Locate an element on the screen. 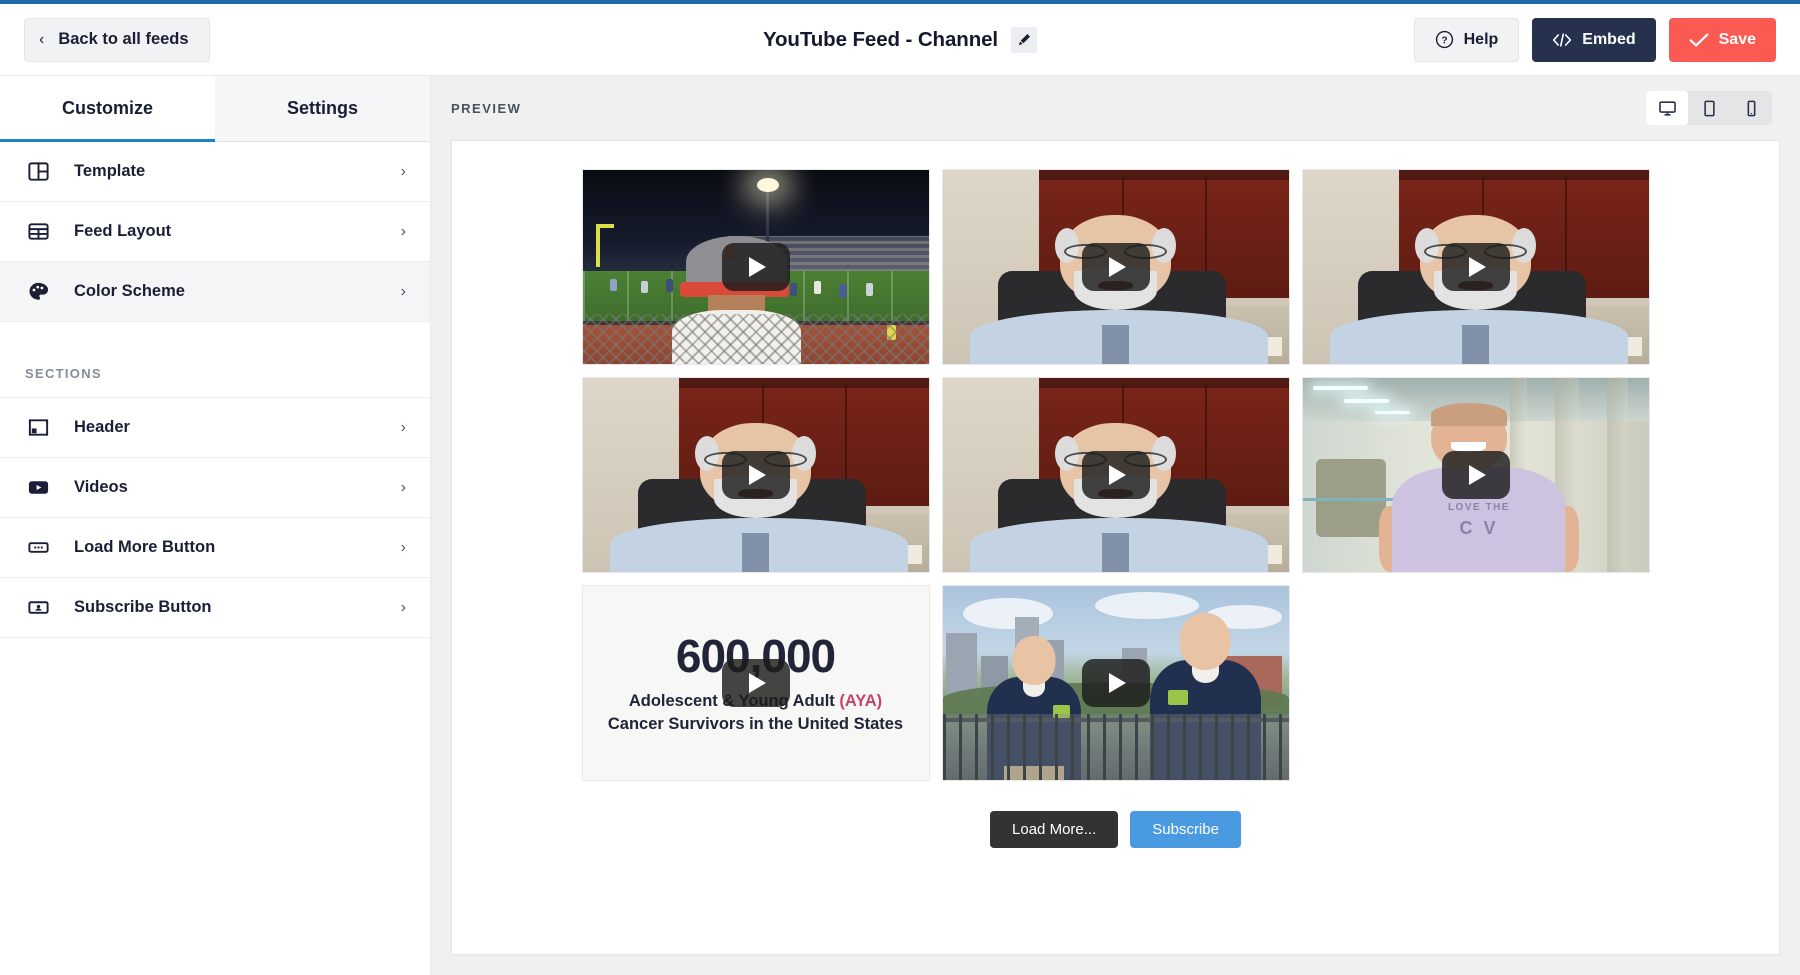 The width and height of the screenshot is (1800, 975). pencil-icon is located at coordinates (1024, 39).